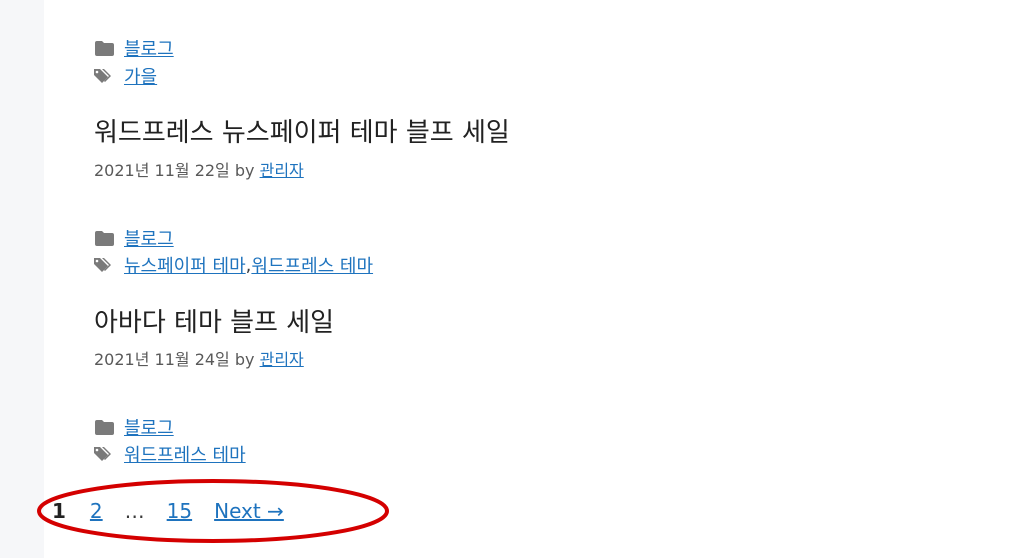  Describe the element at coordinates (302, 133) in the screenshot. I see `post-title-text: 워드프레스 뉴스페이퍼 테마 블프 세일` at that location.